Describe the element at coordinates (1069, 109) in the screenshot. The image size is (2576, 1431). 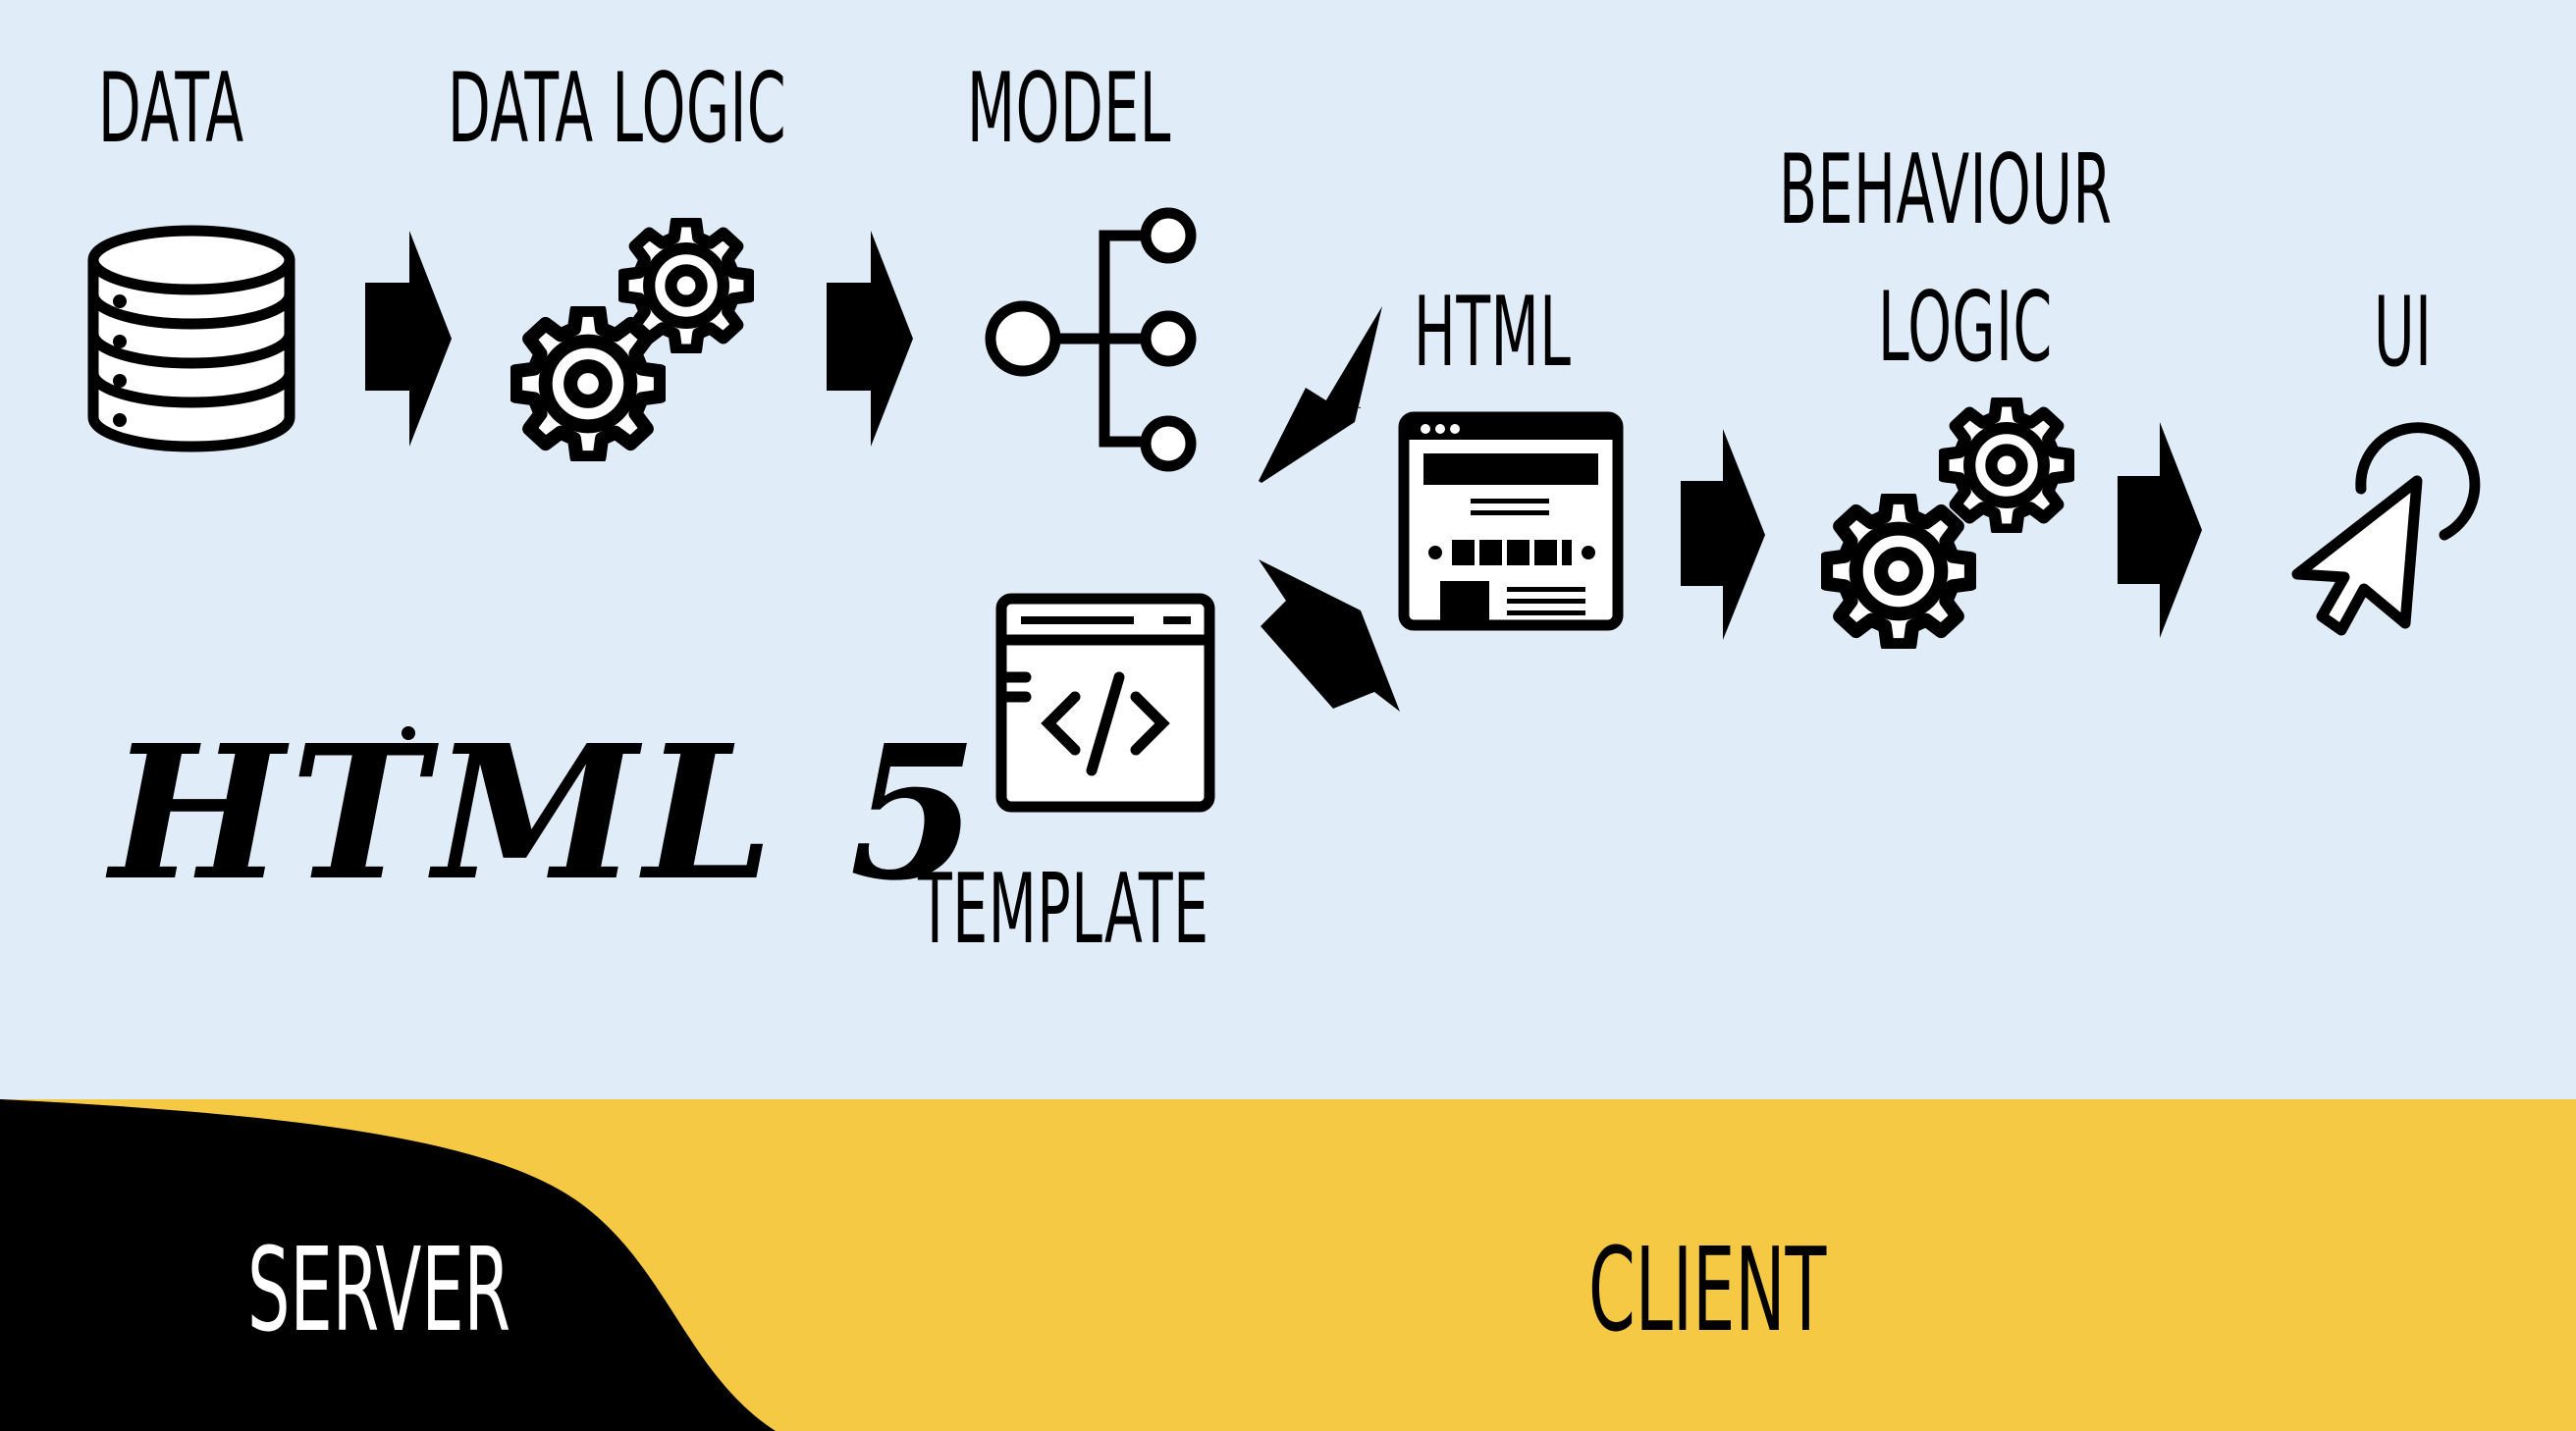
I see `label-model: MODEL` at that location.